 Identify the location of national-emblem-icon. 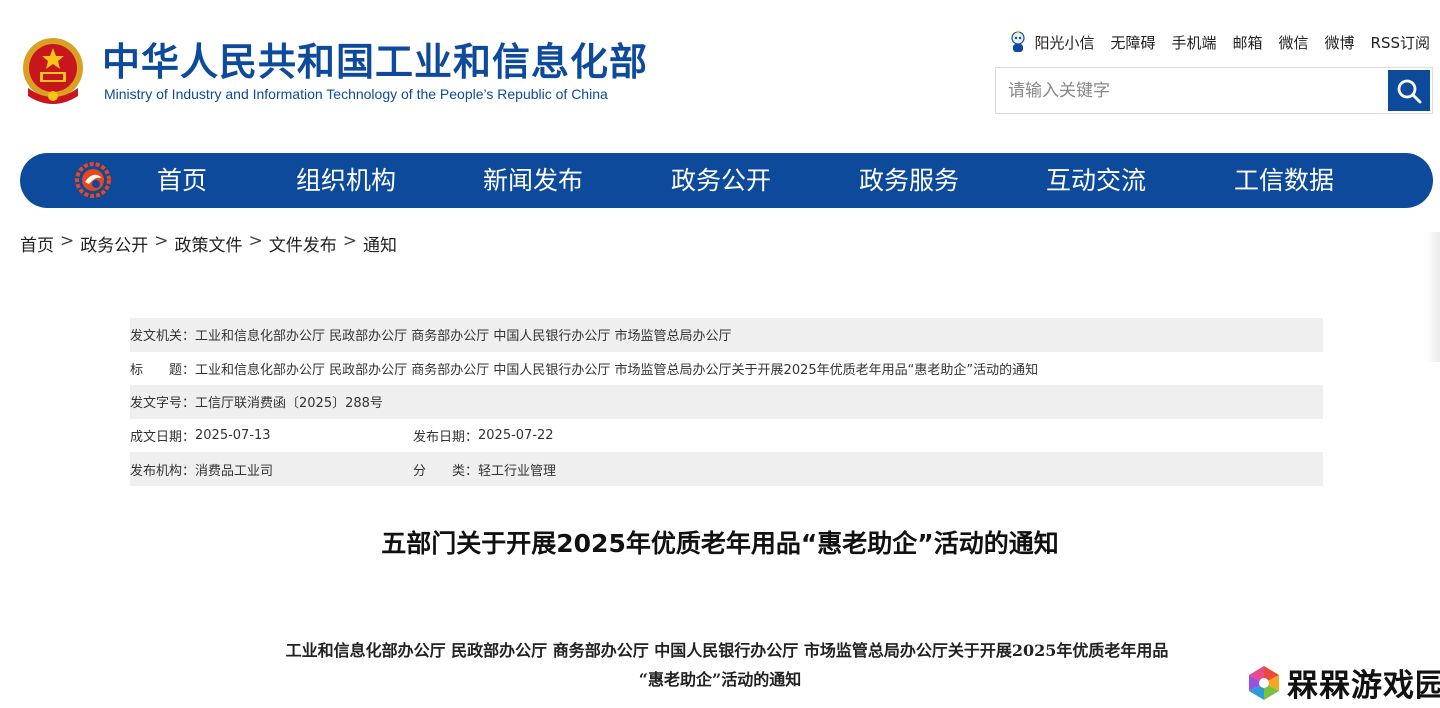
(53, 71).